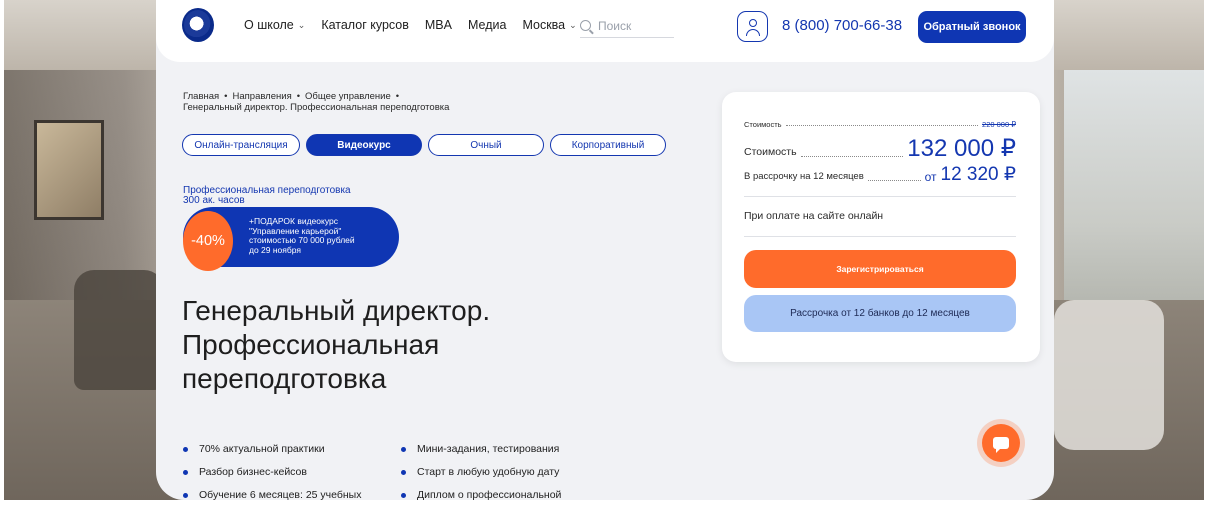  What do you see at coordinates (480, 472) in the screenshot?
I see `list-item: Старт в любую удобную дату` at bounding box center [480, 472].